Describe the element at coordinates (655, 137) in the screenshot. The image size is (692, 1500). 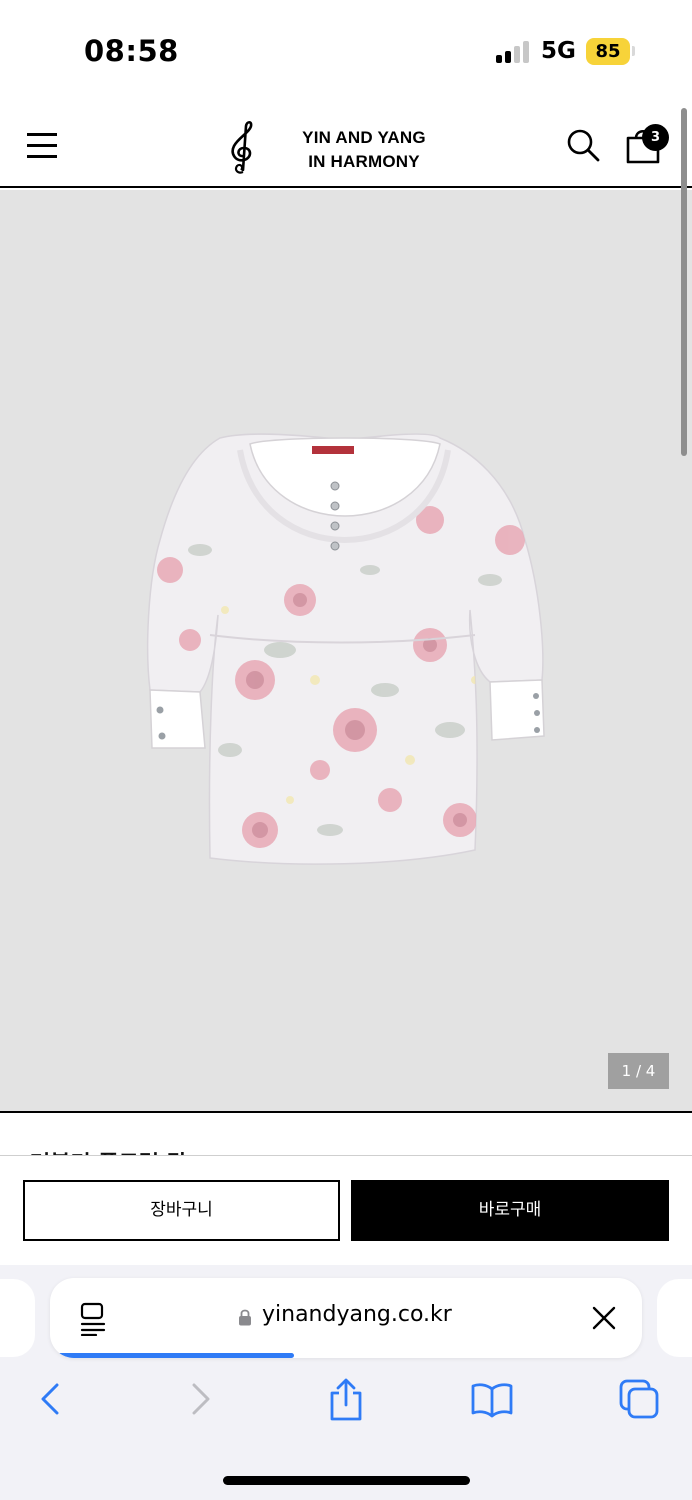
I see `cart-count-badge: 3` at that location.